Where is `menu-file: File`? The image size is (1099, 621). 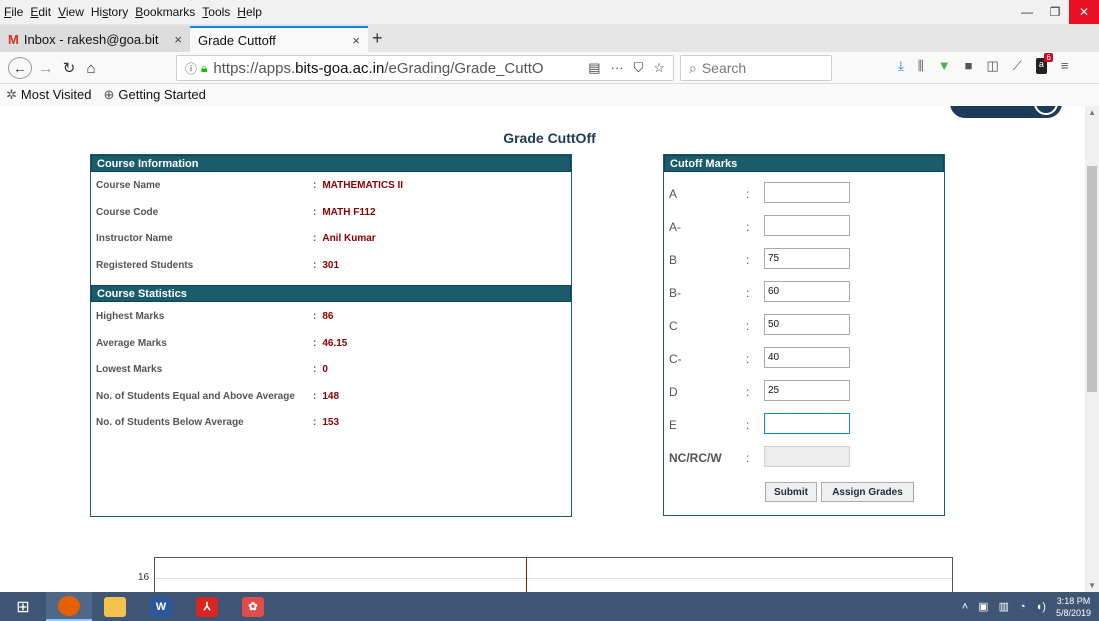 menu-file: File is located at coordinates (13, 12).